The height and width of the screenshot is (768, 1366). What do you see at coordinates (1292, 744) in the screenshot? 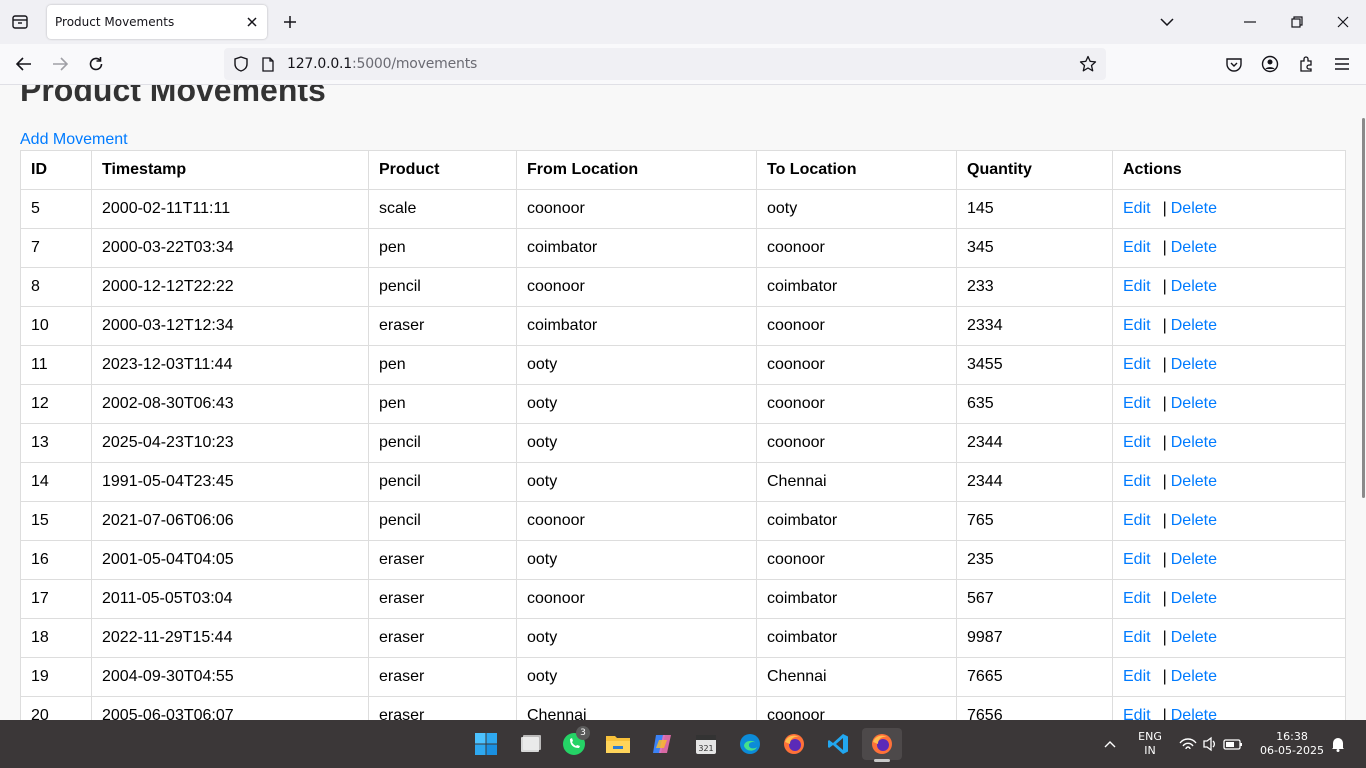
I see `clock: 16:38 06-05-2025` at bounding box center [1292, 744].